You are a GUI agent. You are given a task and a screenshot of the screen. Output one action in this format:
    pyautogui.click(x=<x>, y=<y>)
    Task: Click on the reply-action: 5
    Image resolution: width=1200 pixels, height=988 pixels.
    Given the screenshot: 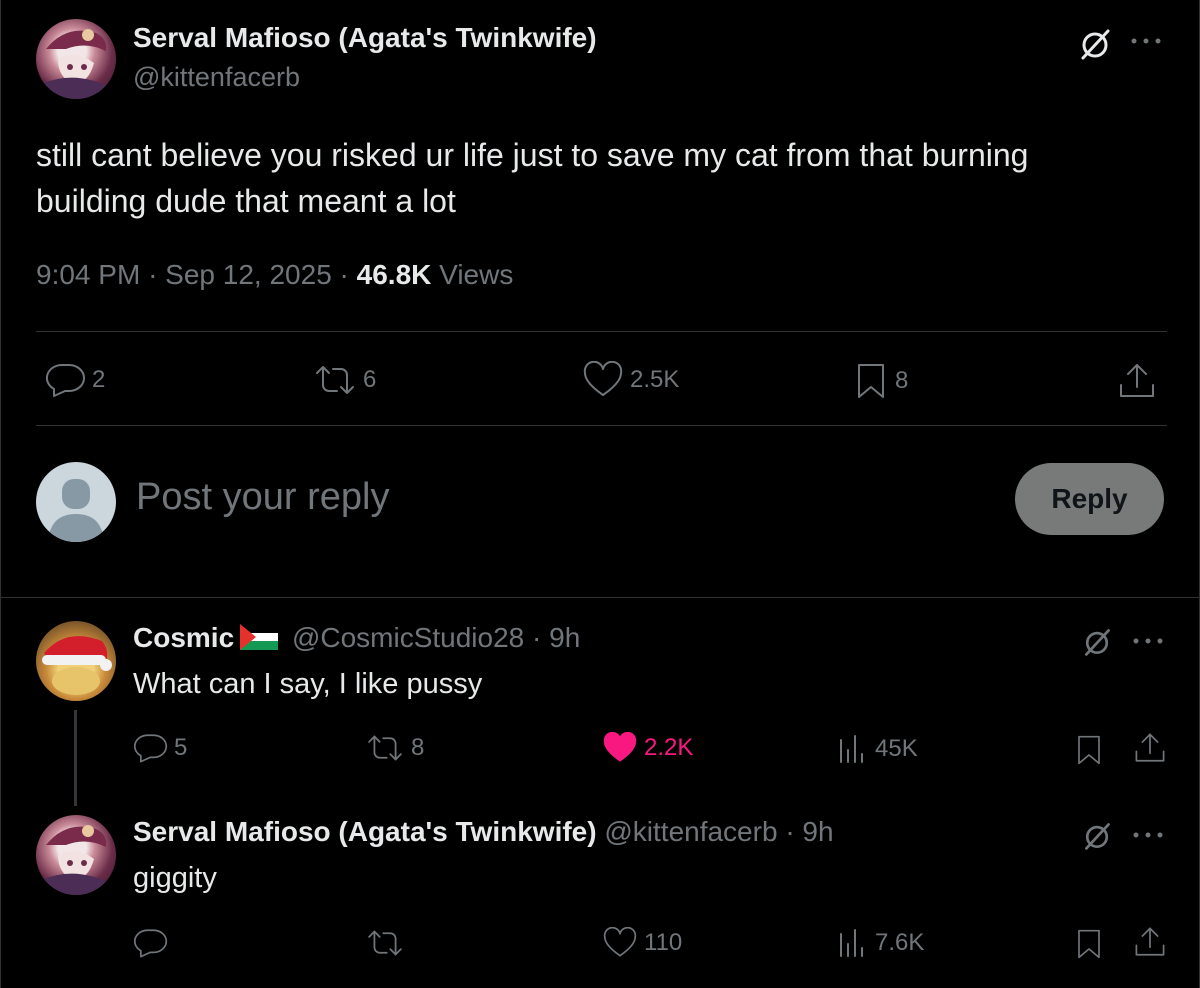 What is the action you would take?
    pyautogui.click(x=160, y=748)
    